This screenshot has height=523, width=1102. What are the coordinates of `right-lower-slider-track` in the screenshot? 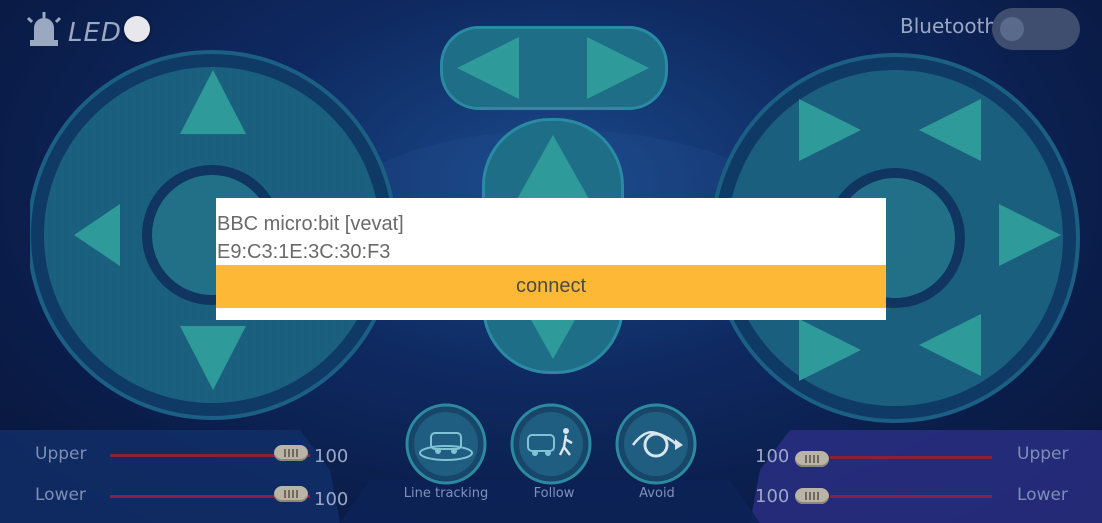 It's located at (911, 496).